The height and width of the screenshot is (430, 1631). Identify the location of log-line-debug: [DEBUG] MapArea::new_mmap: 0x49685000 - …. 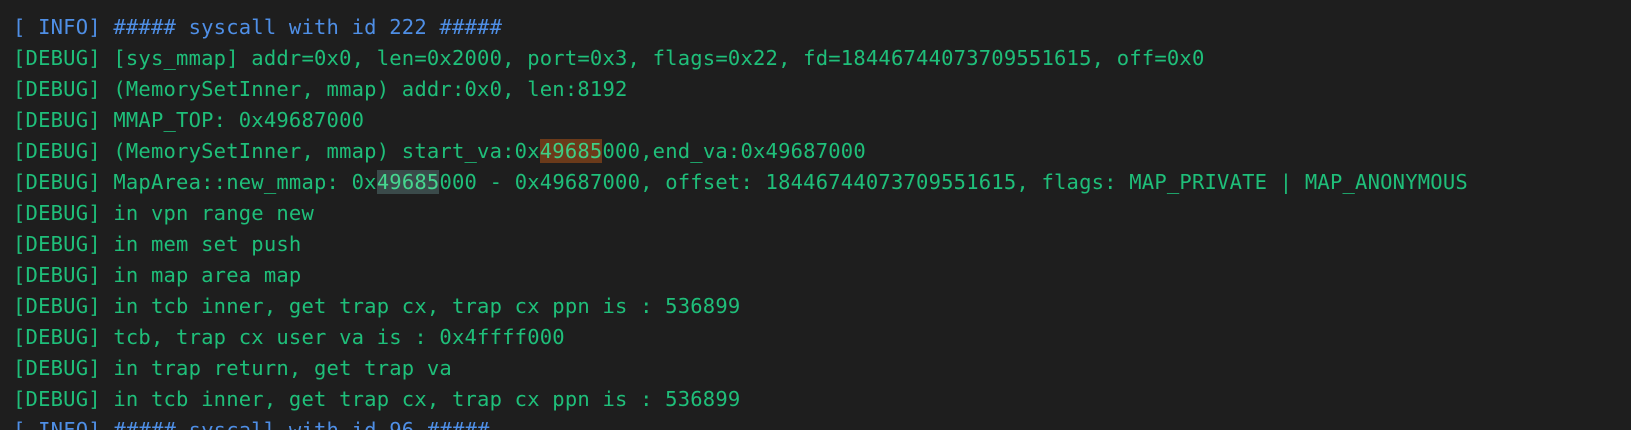
(740, 182).